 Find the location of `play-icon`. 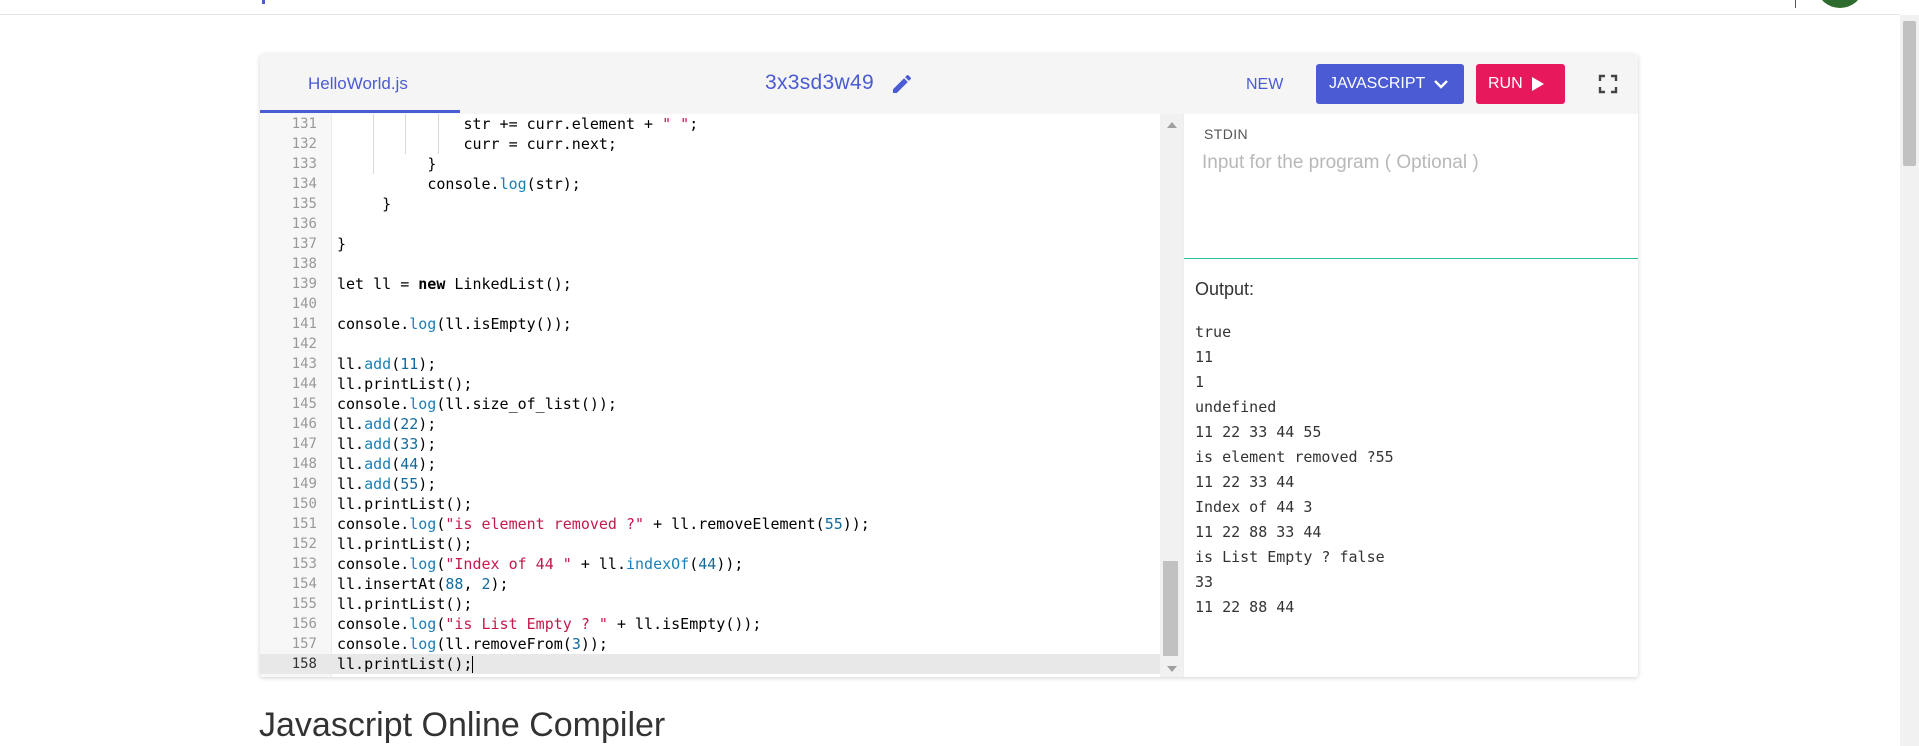

play-icon is located at coordinates (1537, 84).